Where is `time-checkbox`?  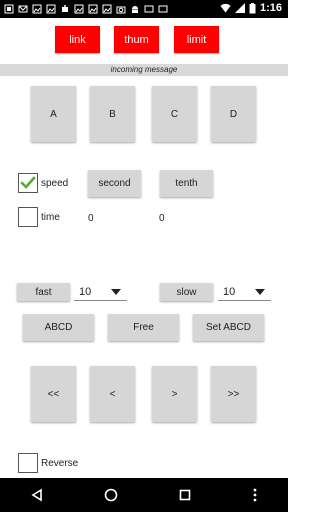
time-checkbox is located at coordinates (28, 217).